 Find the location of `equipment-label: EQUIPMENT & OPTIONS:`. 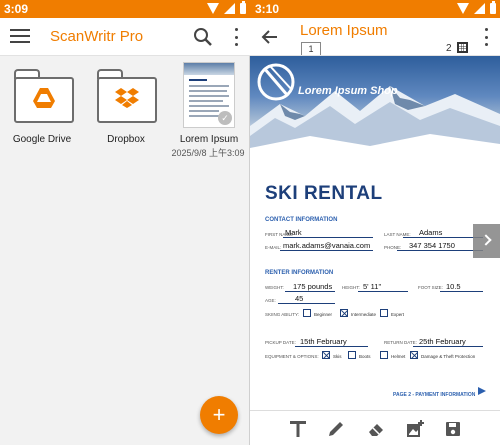

equipment-label: EQUIPMENT & OPTIONS: is located at coordinates (292, 356).